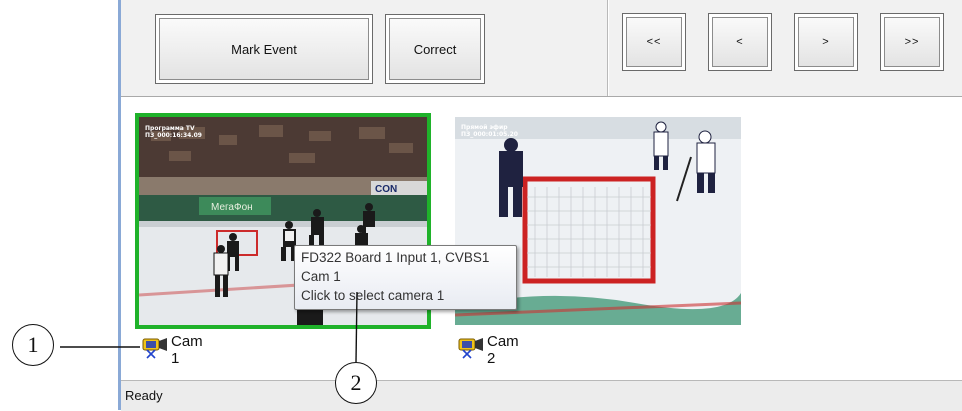 This screenshot has width=962, height=411. Describe the element at coordinates (541, 395) in the screenshot. I see `status-bar: Ready` at that location.